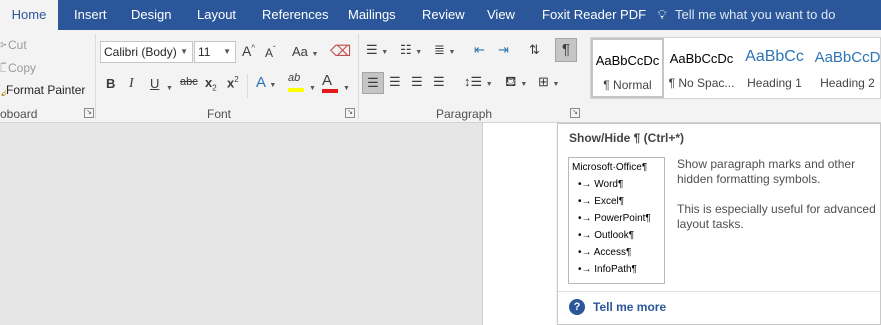 Image resolution: width=881 pixels, height=325 pixels. I want to click on change-case-button: Aa ▼, so click(305, 51).